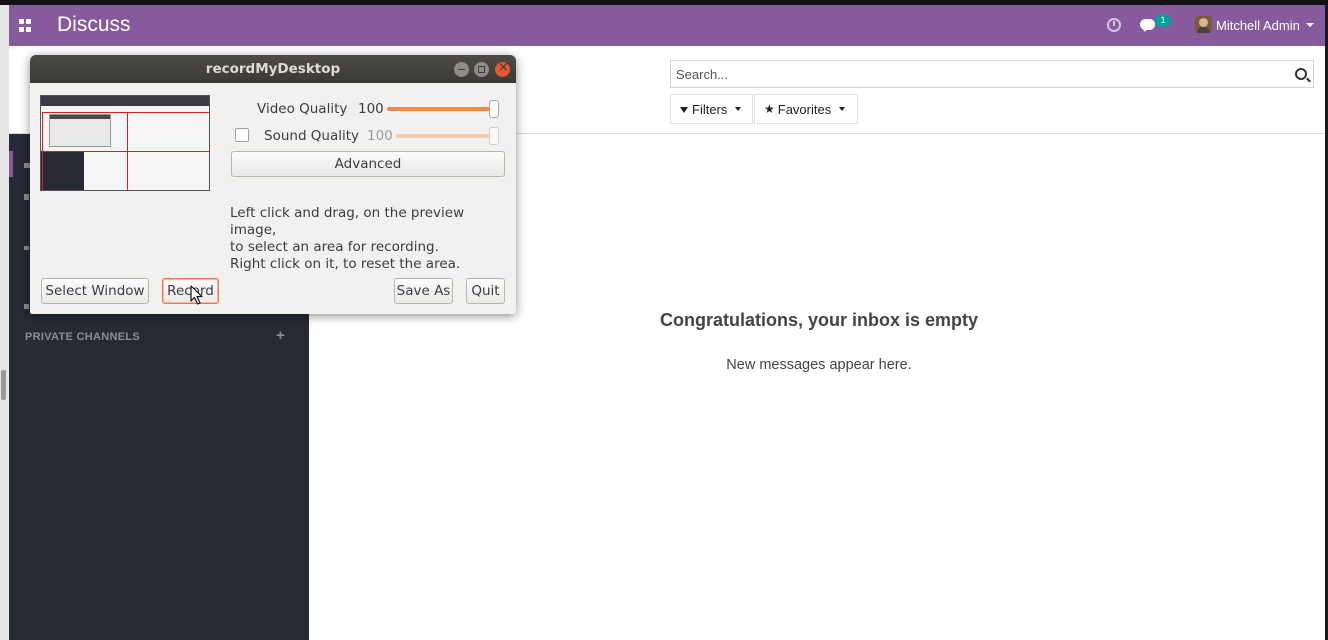  I want to click on window-title: recordMyDesktop, so click(273, 69).